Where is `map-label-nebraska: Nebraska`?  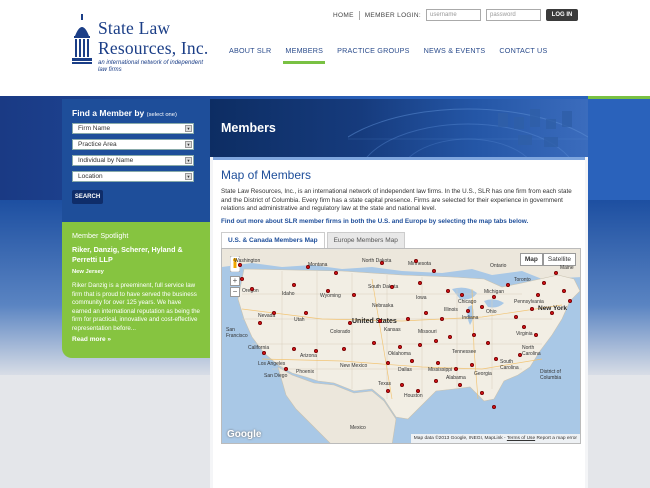
map-label-nebraska: Nebraska is located at coordinates (383, 306).